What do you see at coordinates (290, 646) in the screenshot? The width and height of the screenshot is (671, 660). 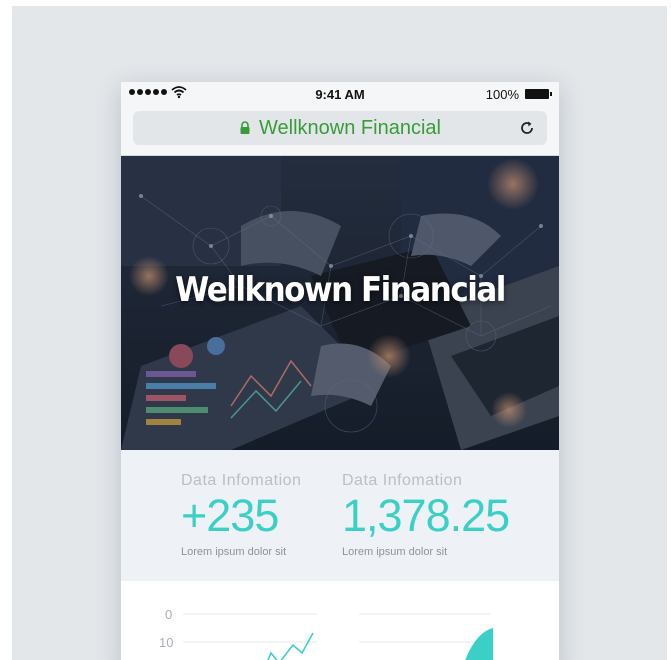 I see `line-series` at bounding box center [290, 646].